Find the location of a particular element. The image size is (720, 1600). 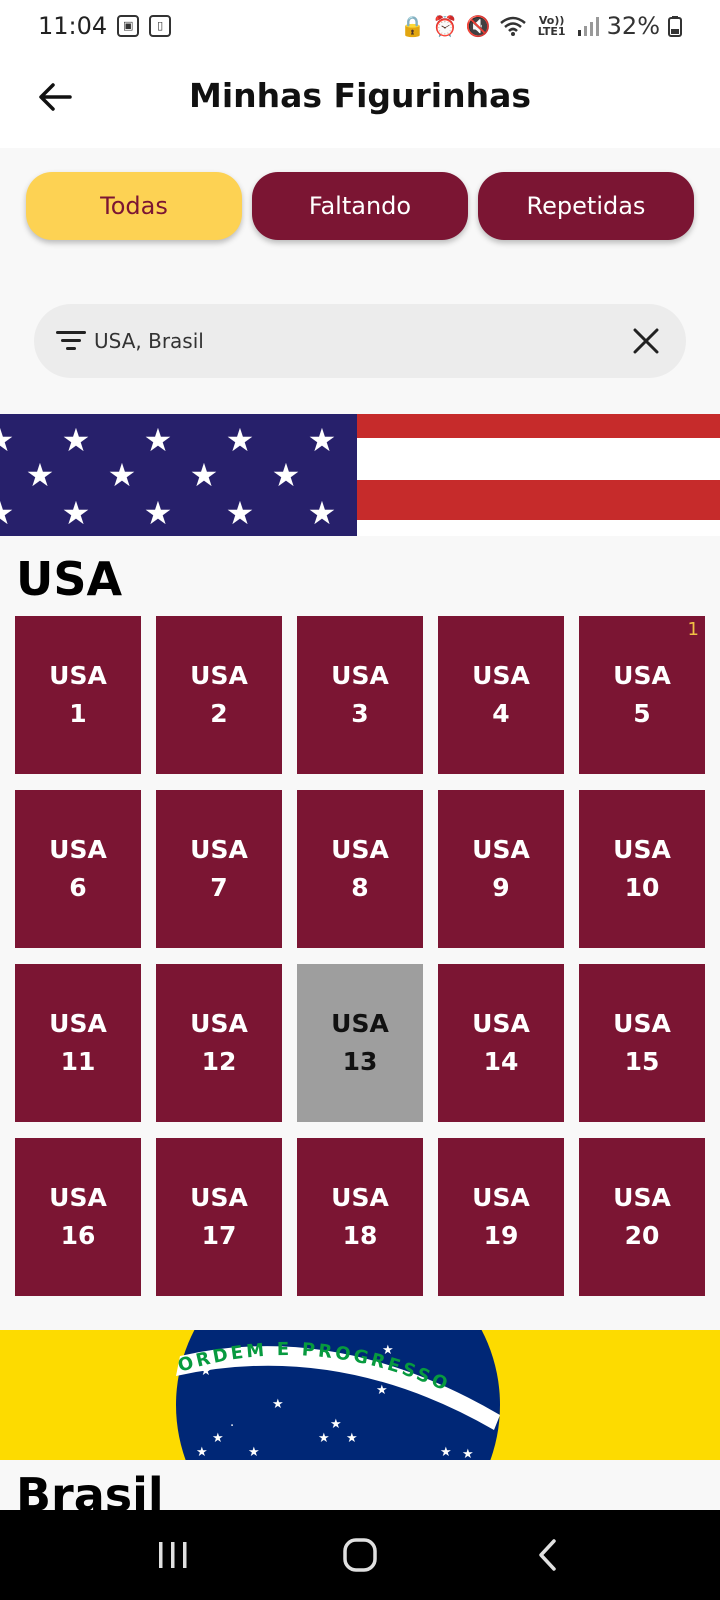

mute-icon: 🔇 is located at coordinates (478, 26).